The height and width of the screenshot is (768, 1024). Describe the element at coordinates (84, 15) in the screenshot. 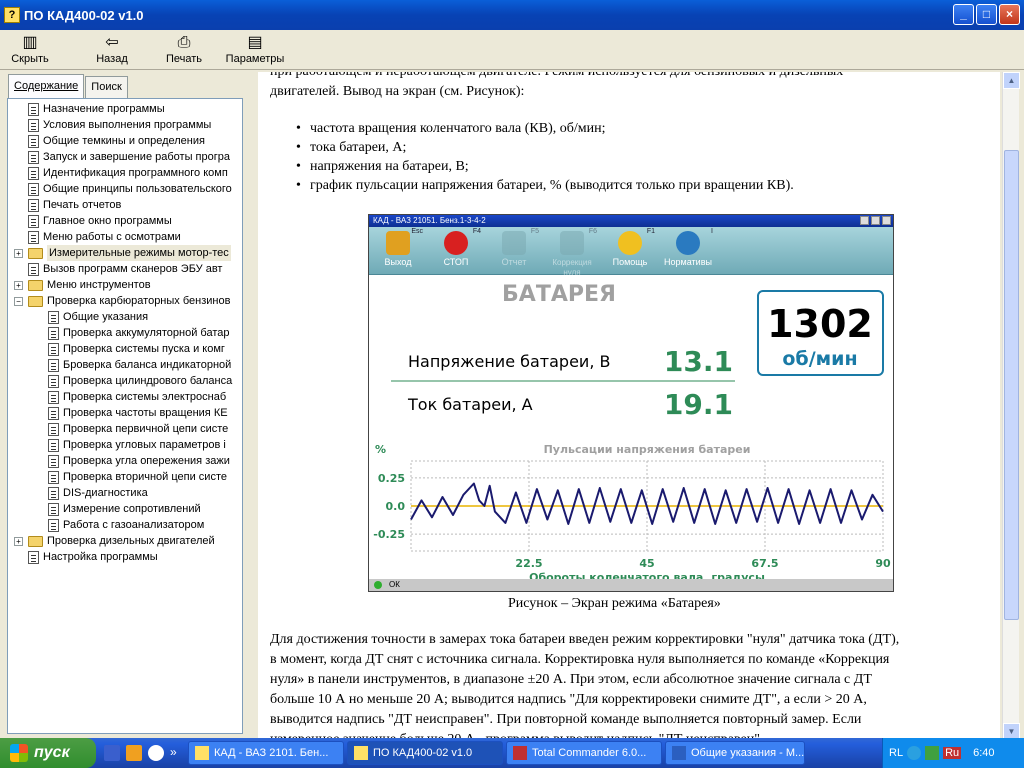

I see `window-title: ПО КАД400-02 v1.0` at that location.